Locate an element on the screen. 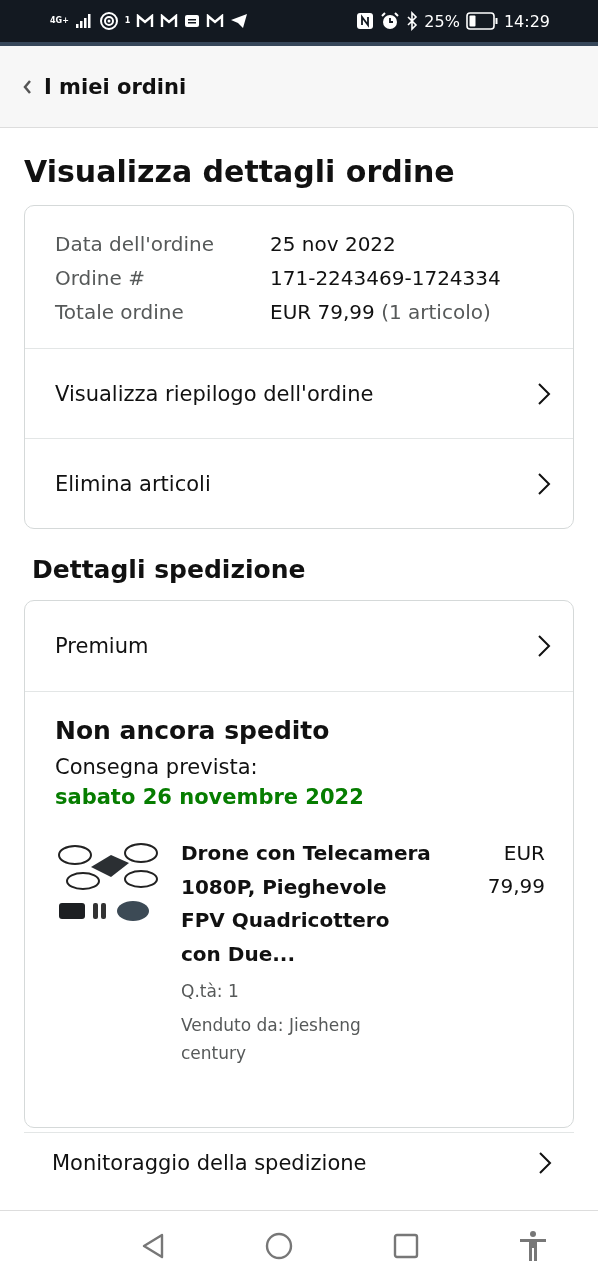 The height and width of the screenshot is (1280, 598). order-info-value: 25 nov 2022 is located at coordinates (333, 244).